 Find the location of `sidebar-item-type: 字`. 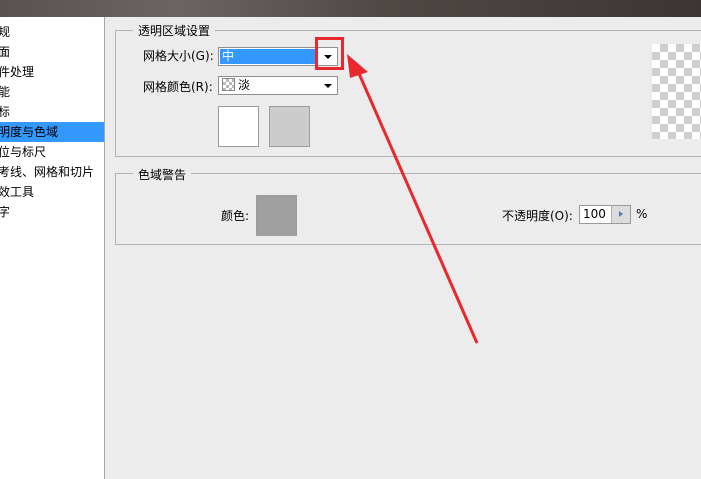

sidebar-item-type: 字 is located at coordinates (52, 212).